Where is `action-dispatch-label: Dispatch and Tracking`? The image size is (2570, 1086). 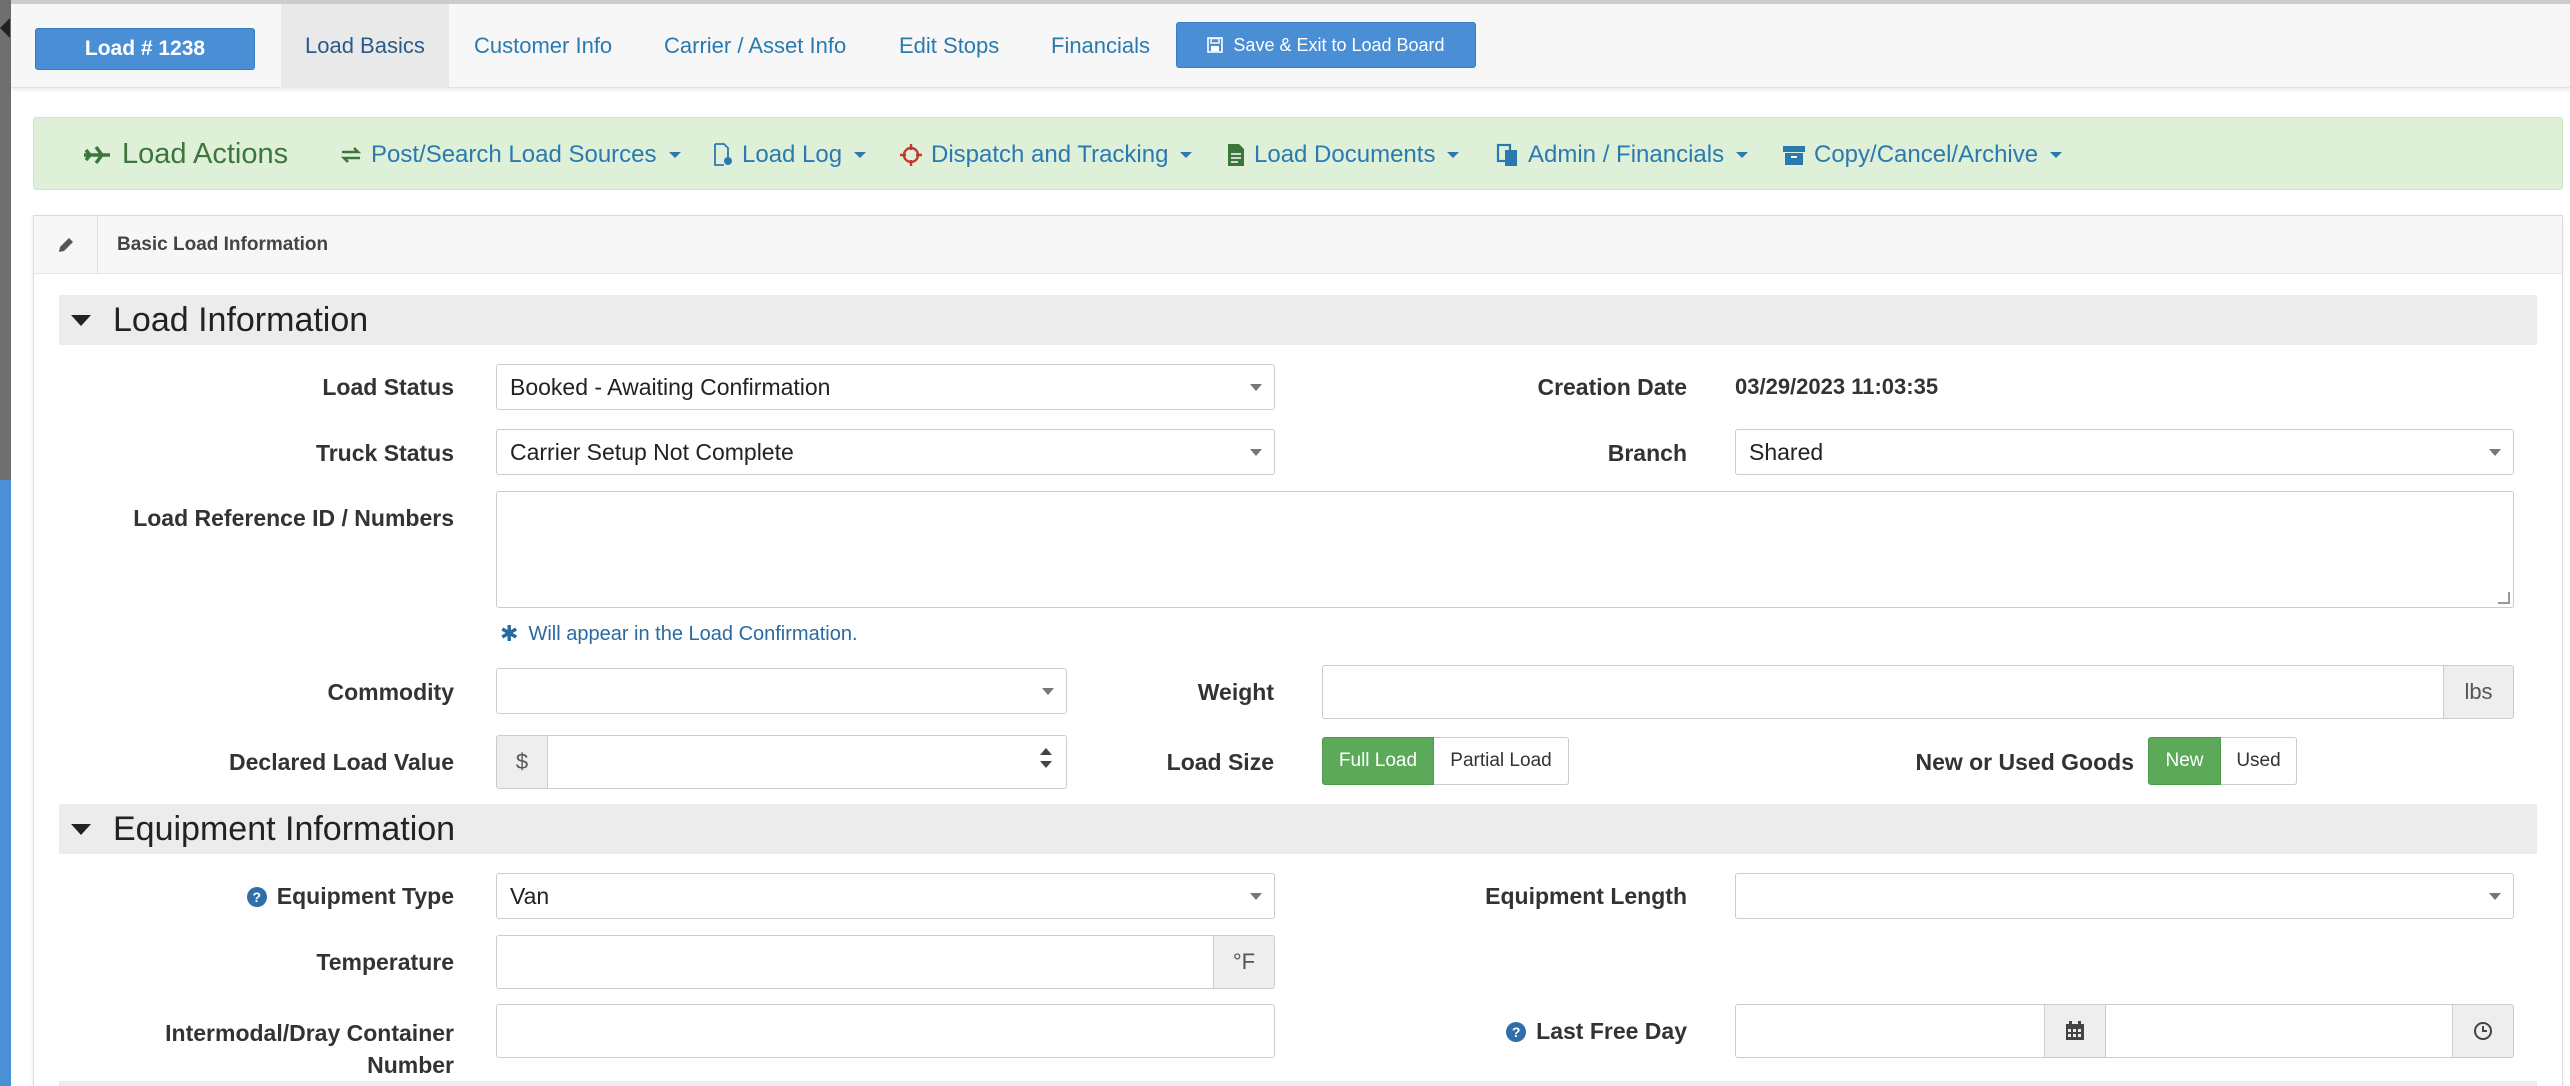
action-dispatch-label: Dispatch and Tracking is located at coordinates (1050, 154).